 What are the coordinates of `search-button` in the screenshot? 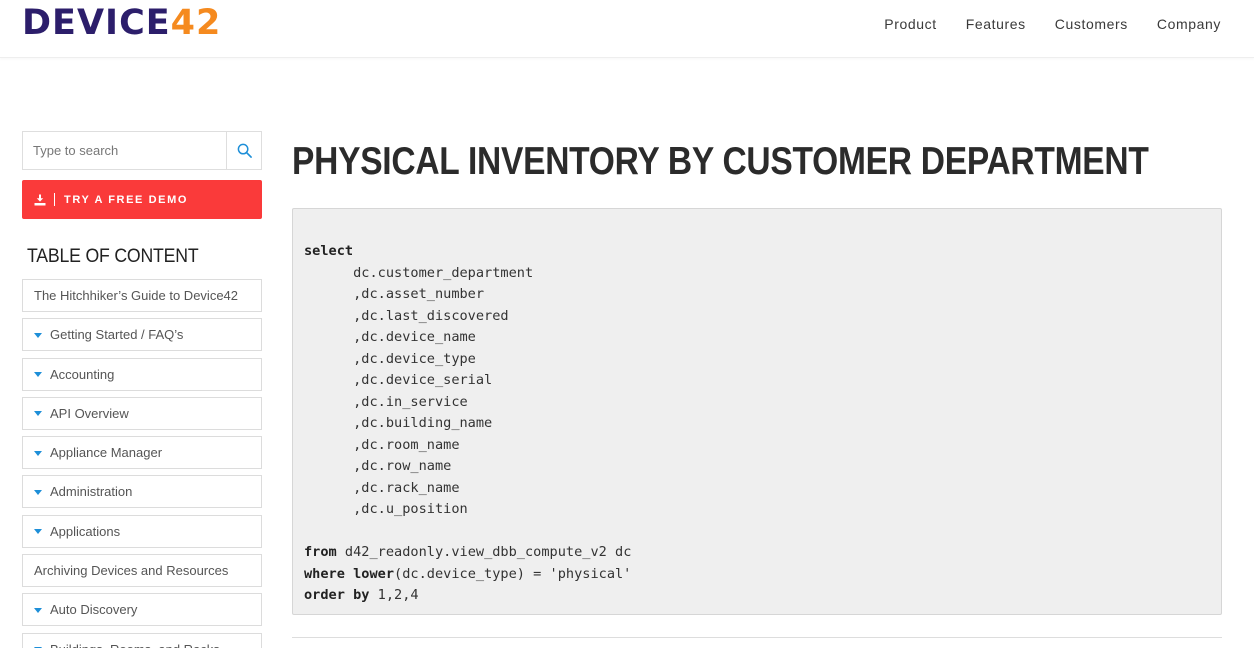 It's located at (243, 150).